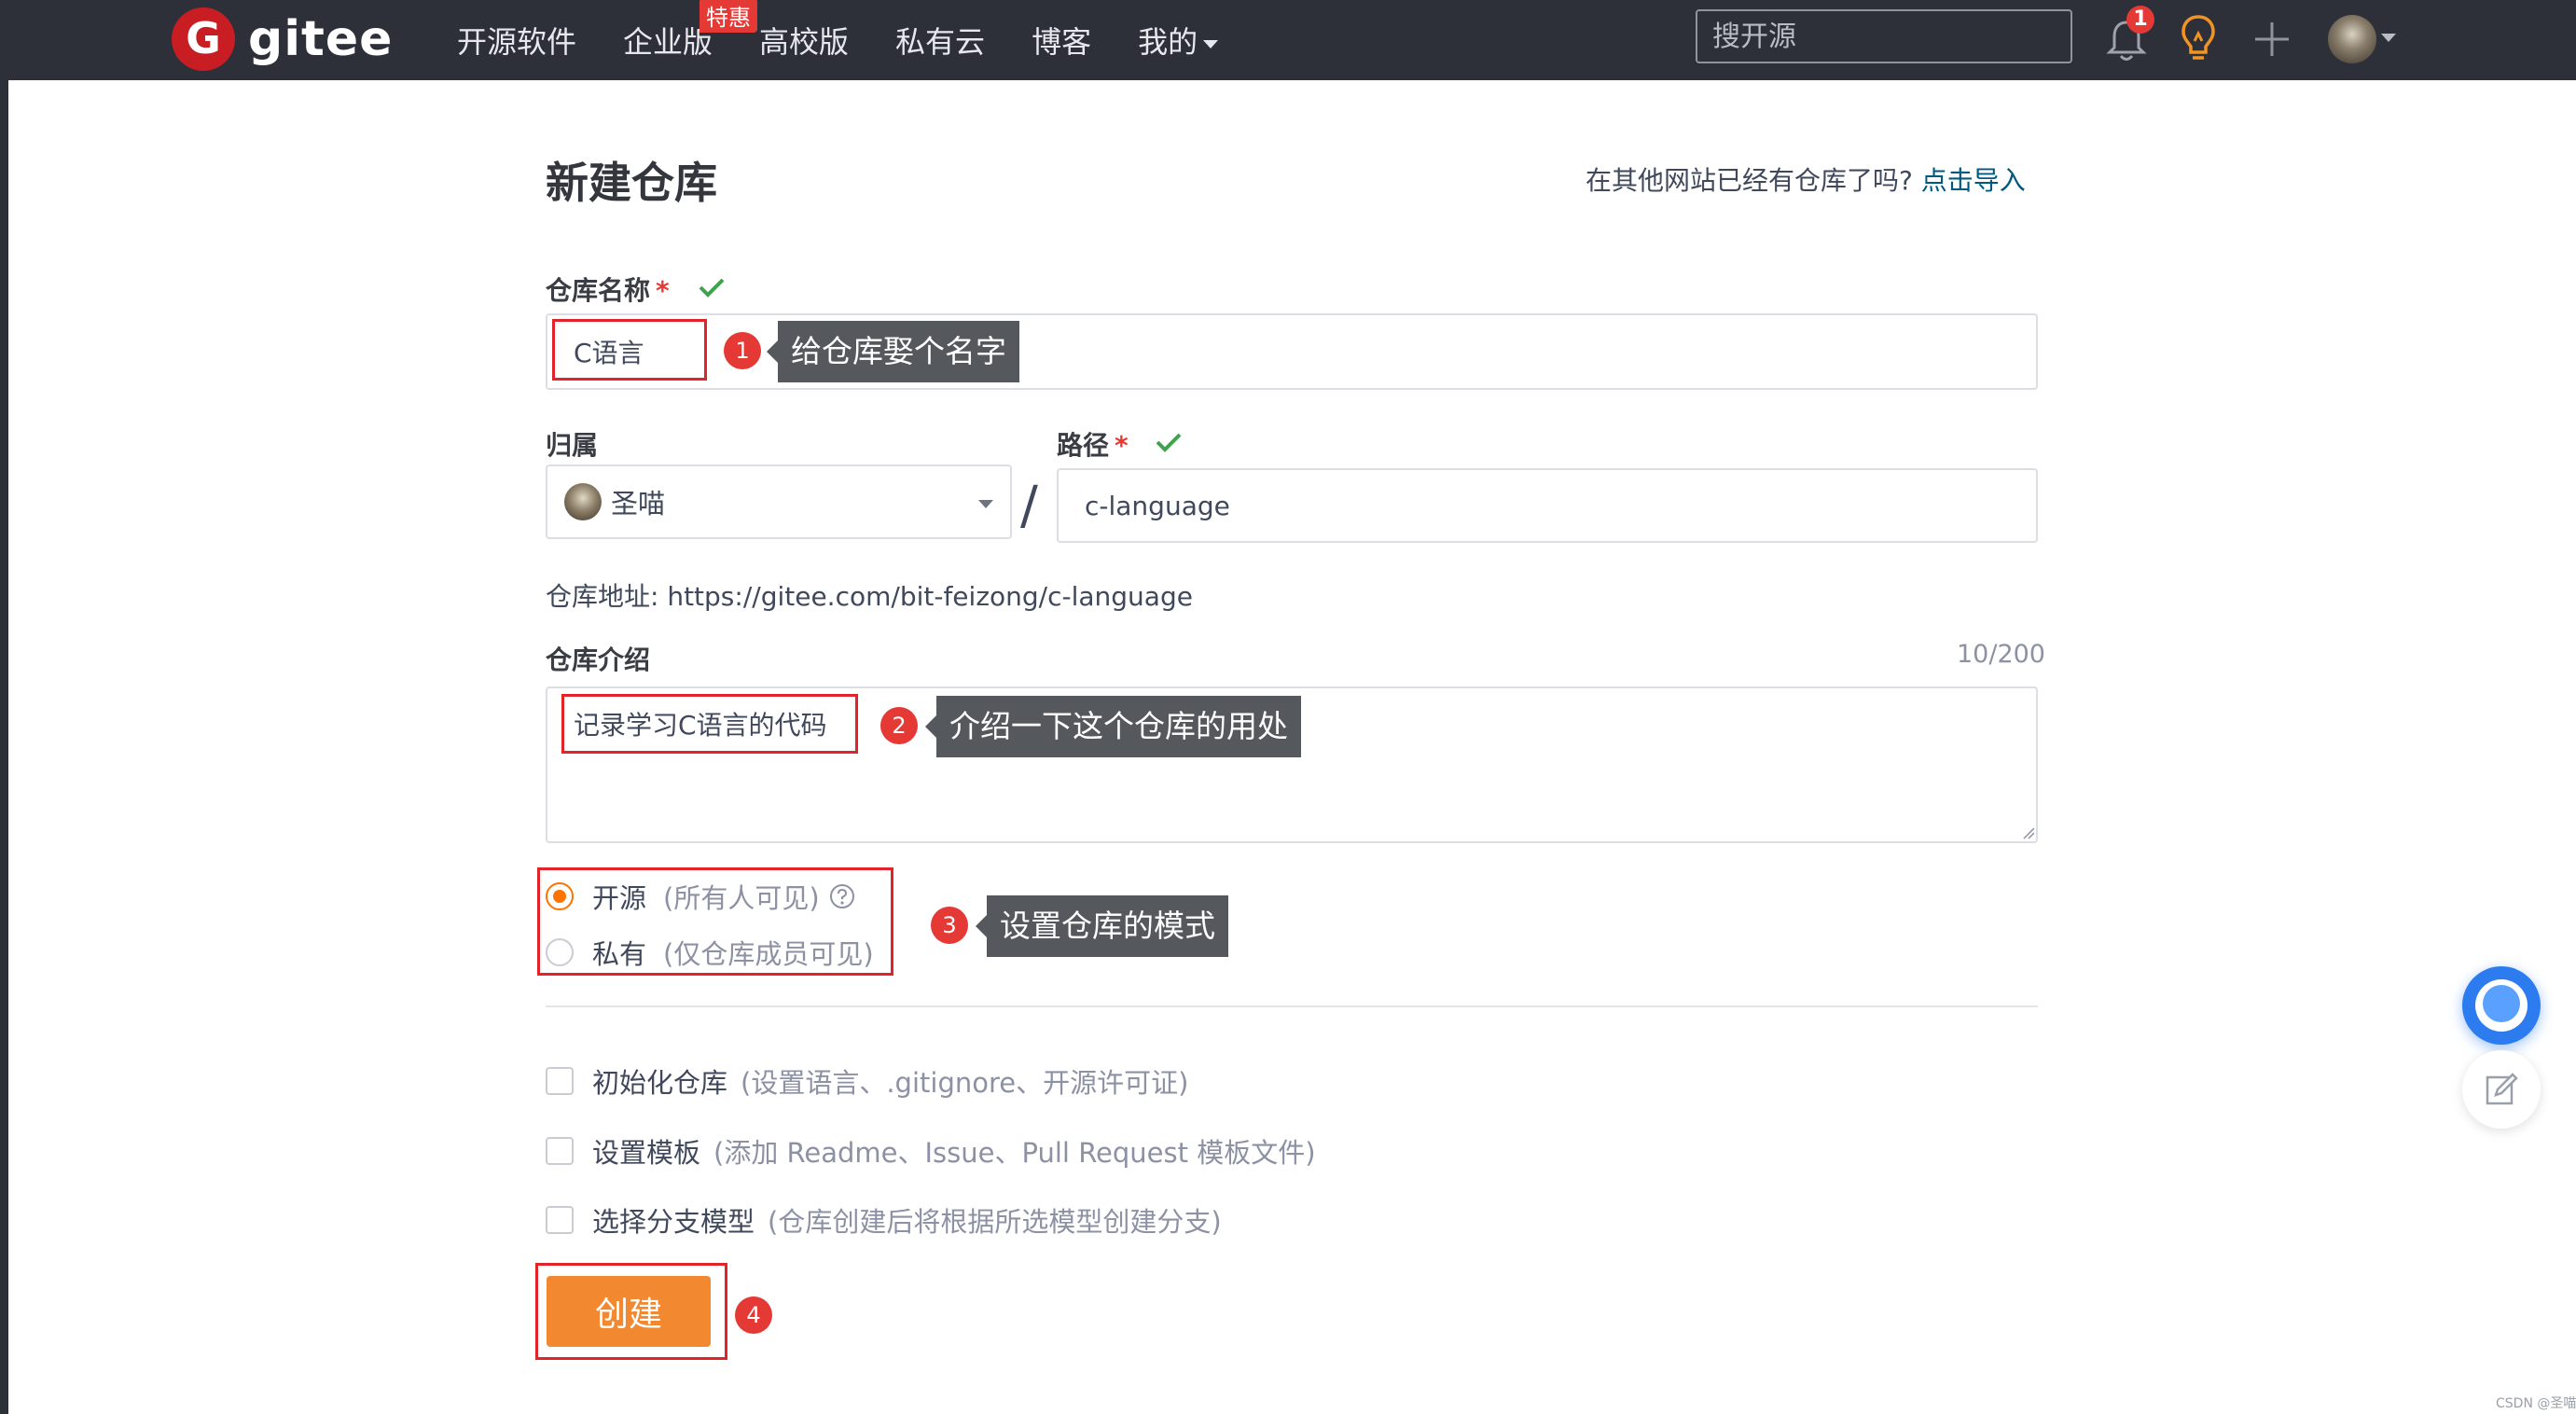 Image resolution: width=2576 pixels, height=1414 pixels. I want to click on checkbox-branch-model, so click(560, 1220).